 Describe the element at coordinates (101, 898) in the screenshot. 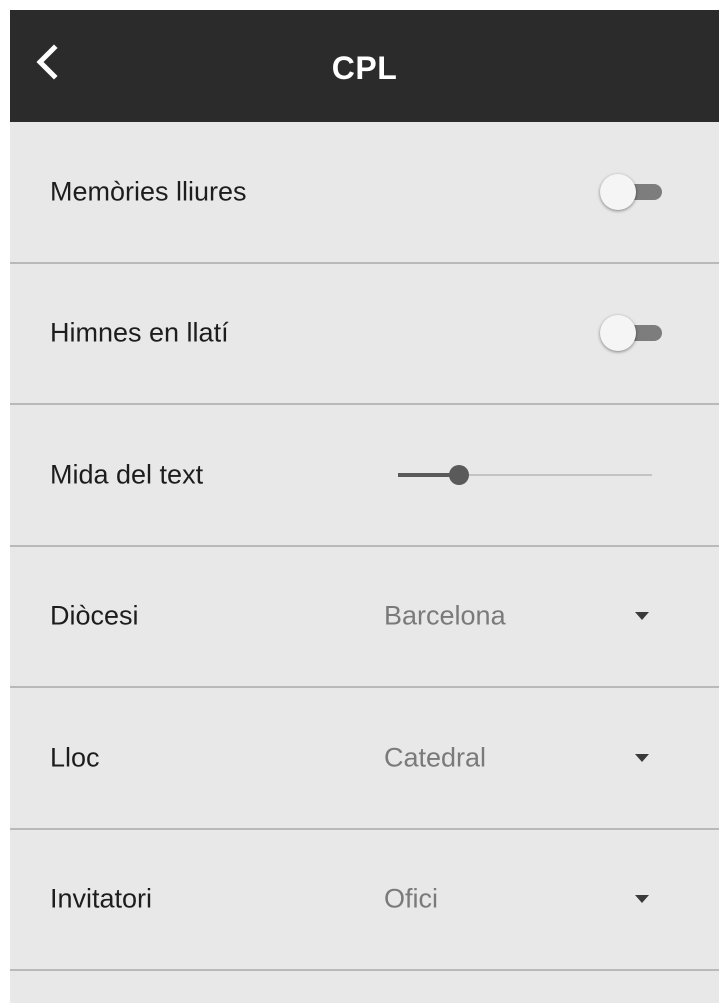

I see `invitatory-label: Invitatori` at that location.